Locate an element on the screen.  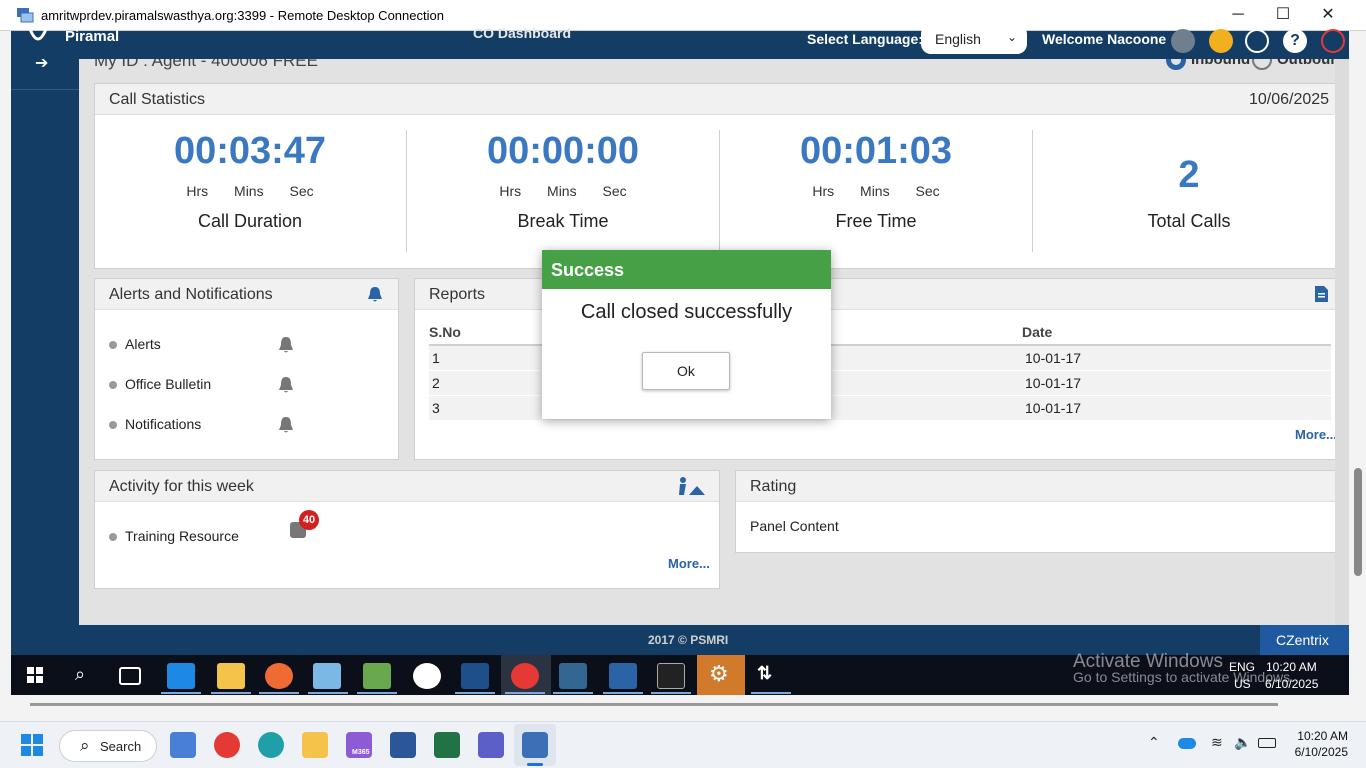
dialog-header: Success is located at coordinates (686, 269).